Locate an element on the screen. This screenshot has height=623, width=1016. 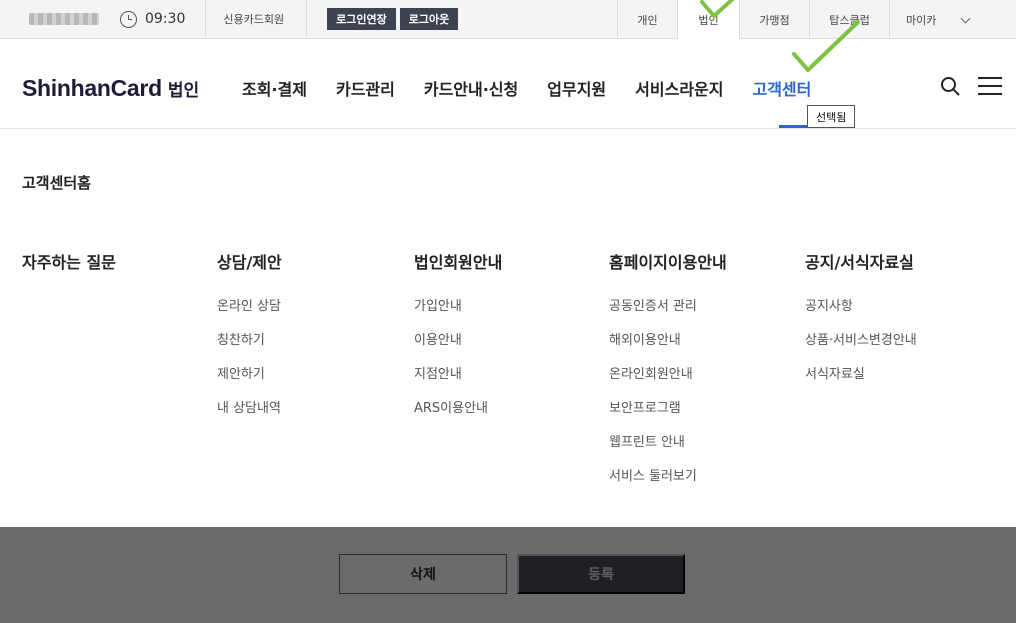
menu-link: 지점안내 is located at coordinates (458, 380).